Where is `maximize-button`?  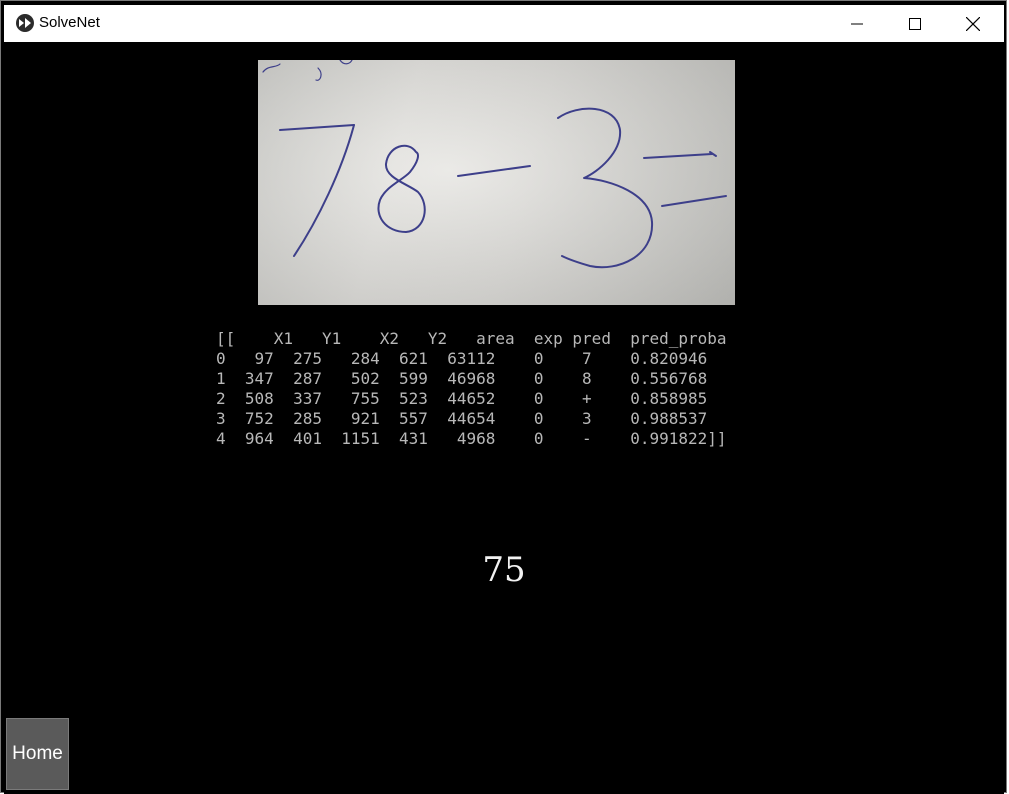
maximize-button is located at coordinates (915, 23).